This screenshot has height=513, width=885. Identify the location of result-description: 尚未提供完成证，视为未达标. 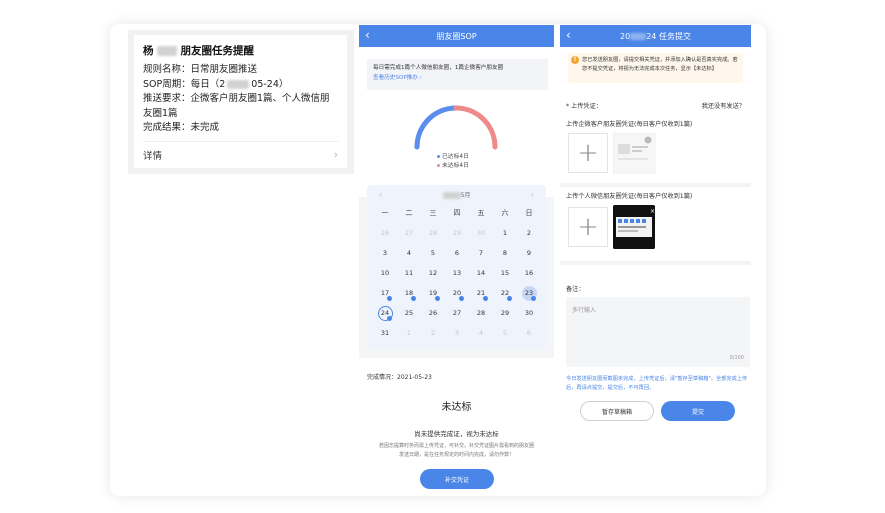
(456, 434).